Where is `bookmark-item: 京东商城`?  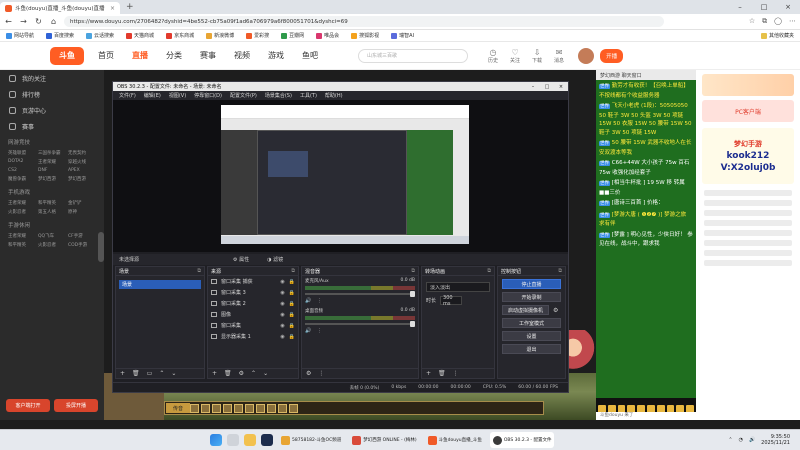 bookmark-item: 京东商城 is located at coordinates (180, 35).